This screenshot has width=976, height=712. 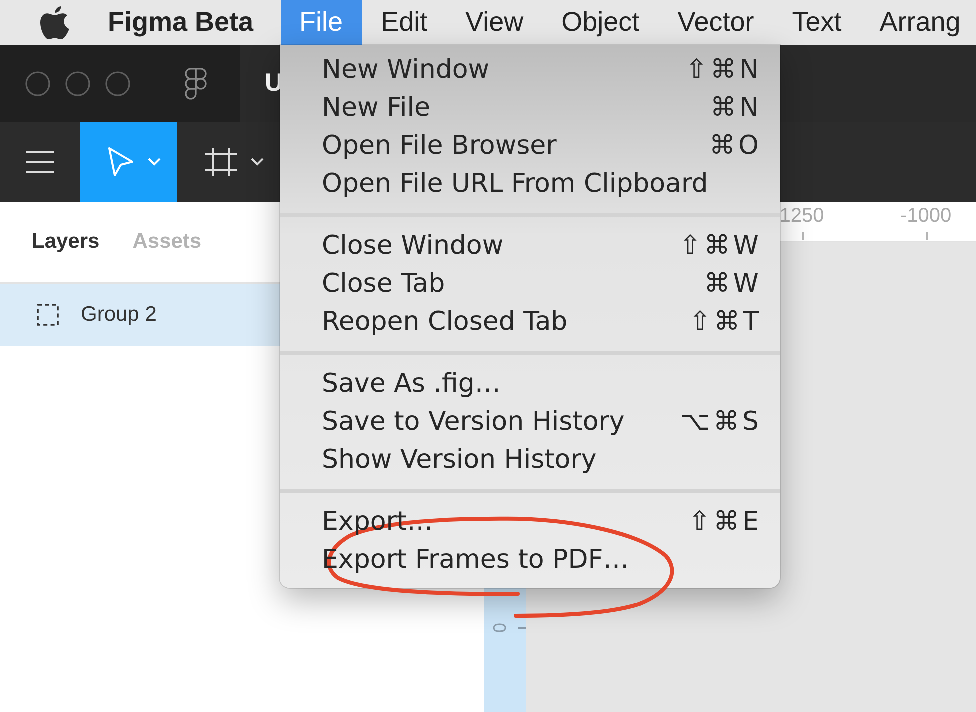 I want to click on shortcut-text: ⌘N, so click(x=736, y=108).